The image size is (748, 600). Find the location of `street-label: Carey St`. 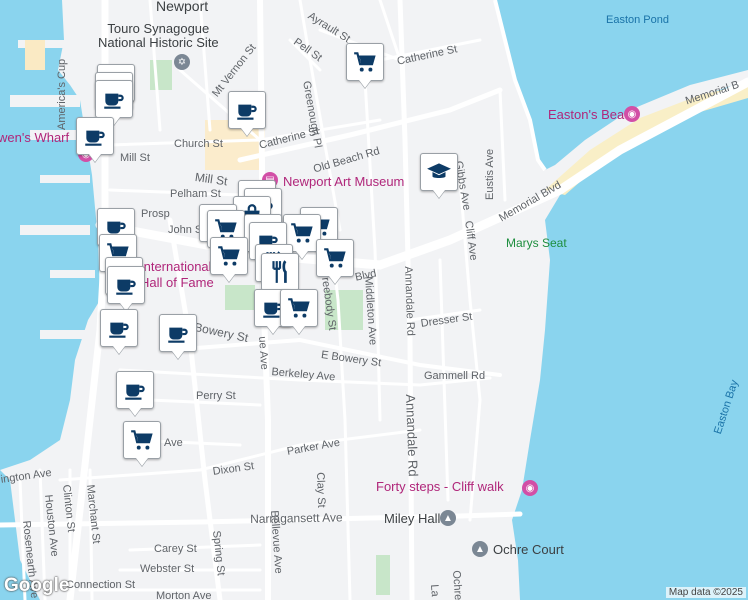

street-label: Carey St is located at coordinates (175, 549).